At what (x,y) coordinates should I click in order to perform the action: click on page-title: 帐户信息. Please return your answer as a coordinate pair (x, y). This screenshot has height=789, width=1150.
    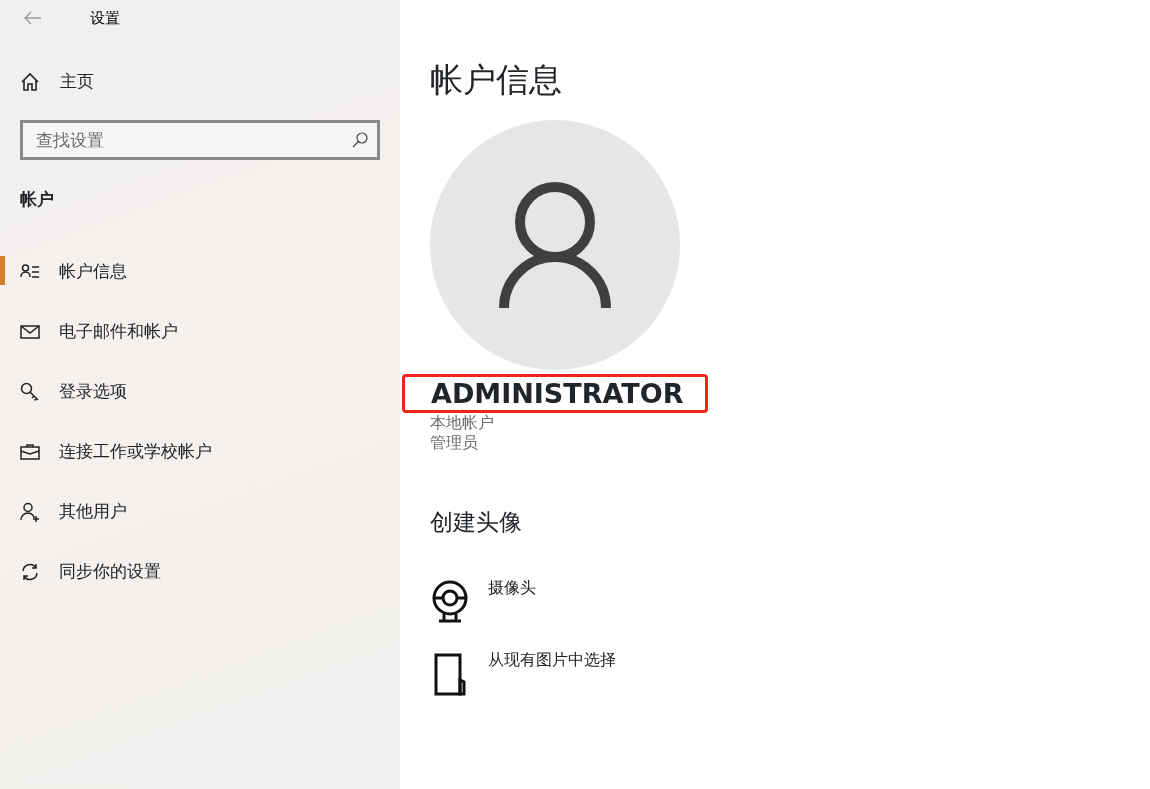
    Looking at the image, I should click on (496, 80).